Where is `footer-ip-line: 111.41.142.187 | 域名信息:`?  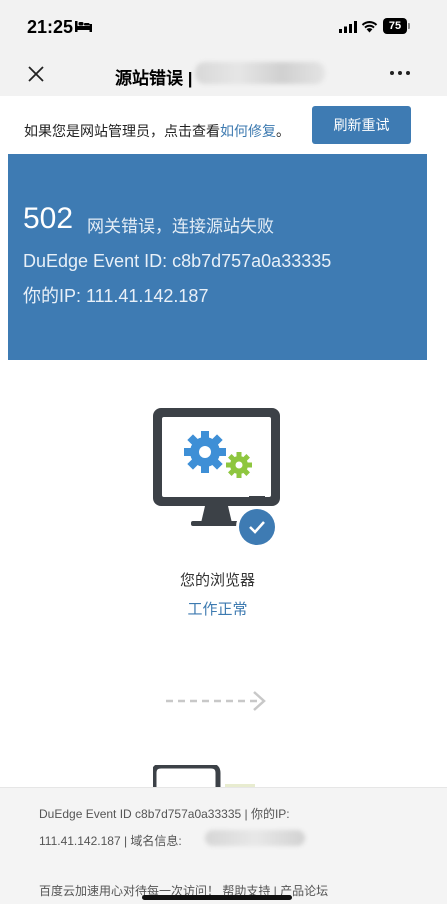 footer-ip-line: 111.41.142.187 | 域名信息: is located at coordinates (110, 841).